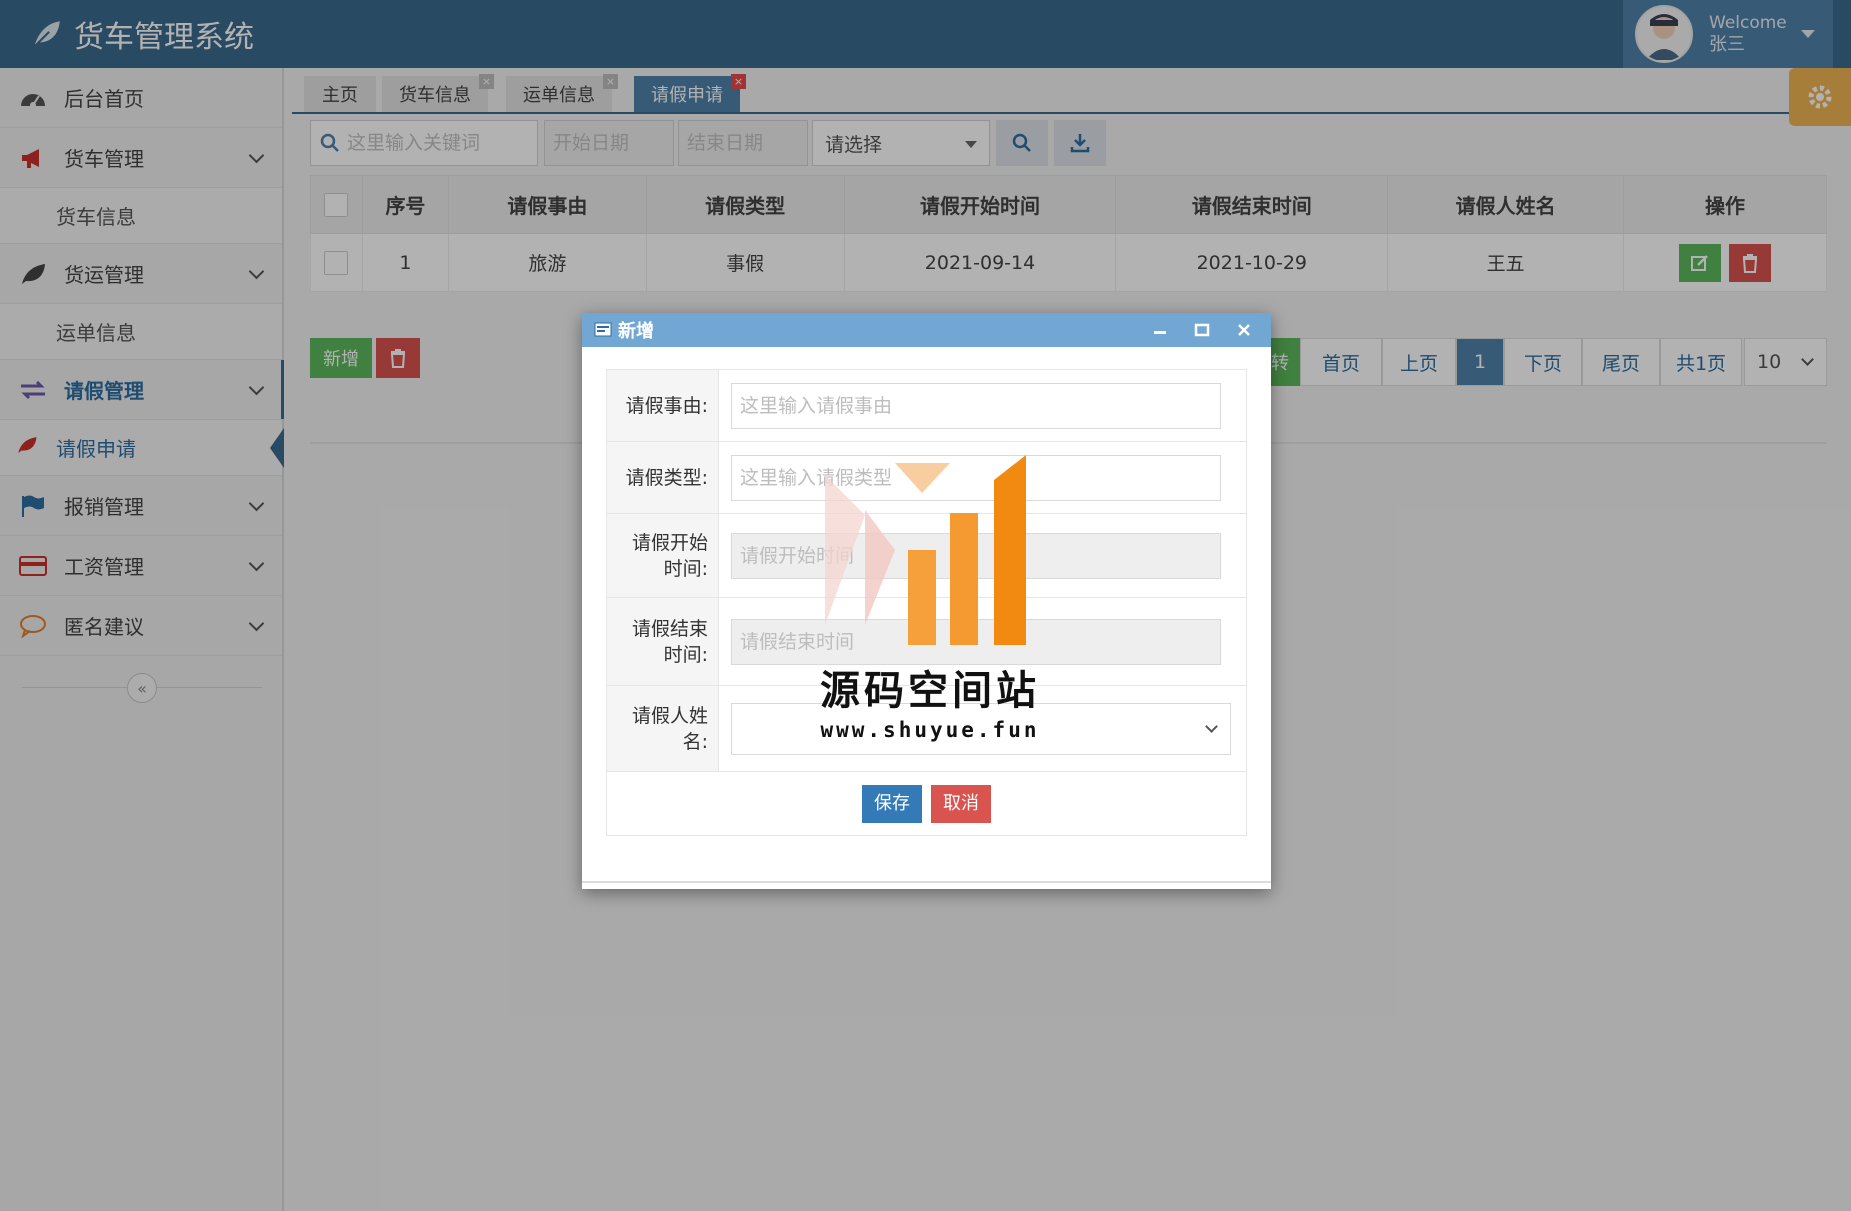 This screenshot has height=1211, width=1851. What do you see at coordinates (662, 555) in the screenshot?
I see `start-label: 请假开始 时间:` at bounding box center [662, 555].